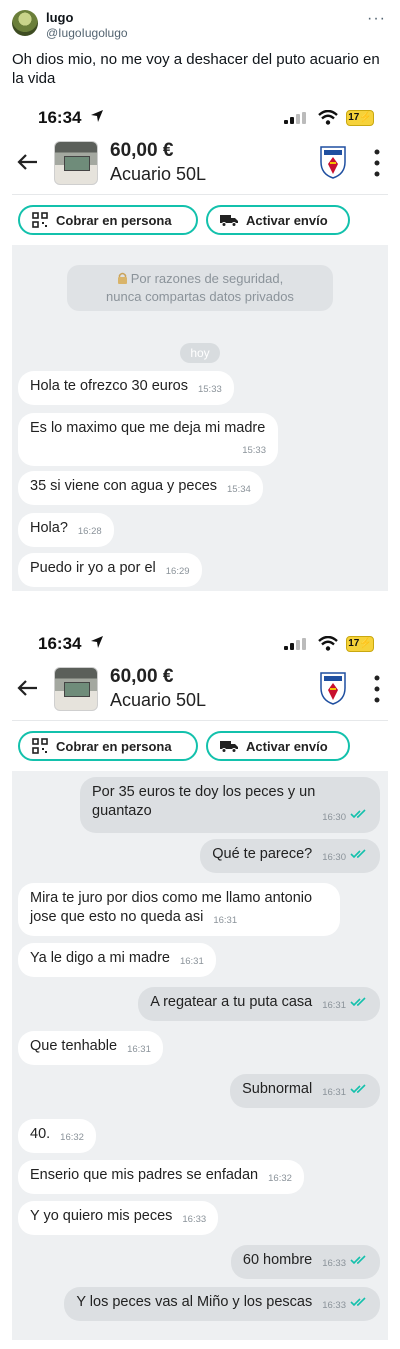  What do you see at coordinates (90, 1048) in the screenshot?
I see `message-received: Que tenhable 16:31` at bounding box center [90, 1048].